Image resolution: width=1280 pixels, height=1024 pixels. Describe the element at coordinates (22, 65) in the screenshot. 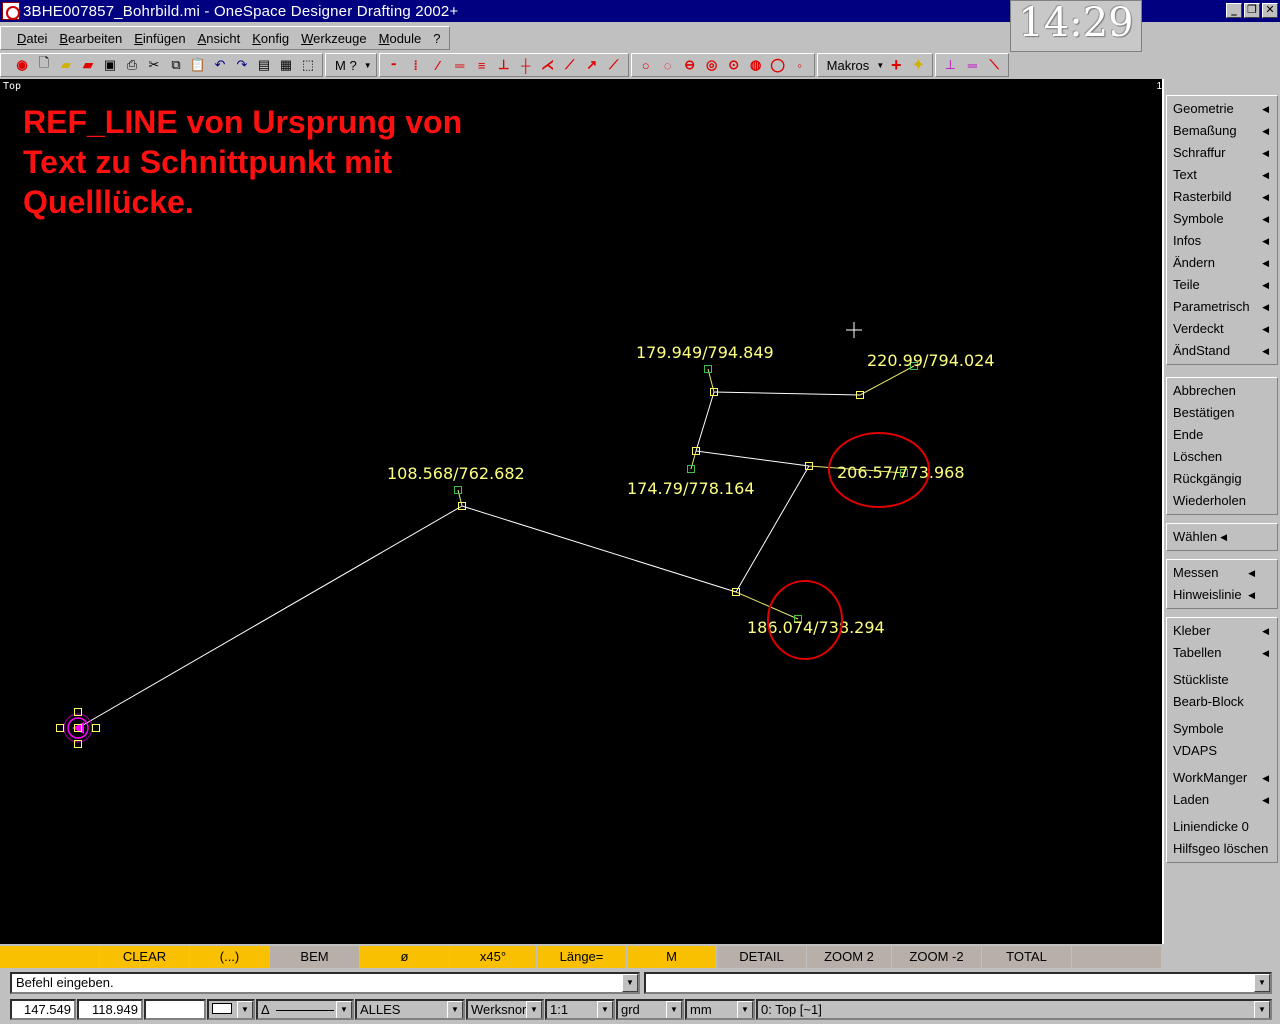

I see `new-icon: ◉` at that location.